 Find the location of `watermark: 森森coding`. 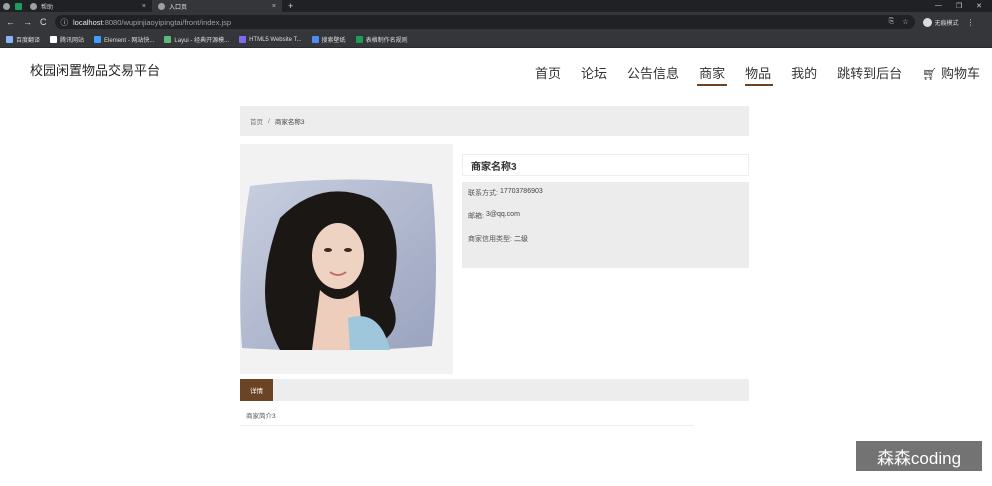

watermark: 森森coding is located at coordinates (919, 456).